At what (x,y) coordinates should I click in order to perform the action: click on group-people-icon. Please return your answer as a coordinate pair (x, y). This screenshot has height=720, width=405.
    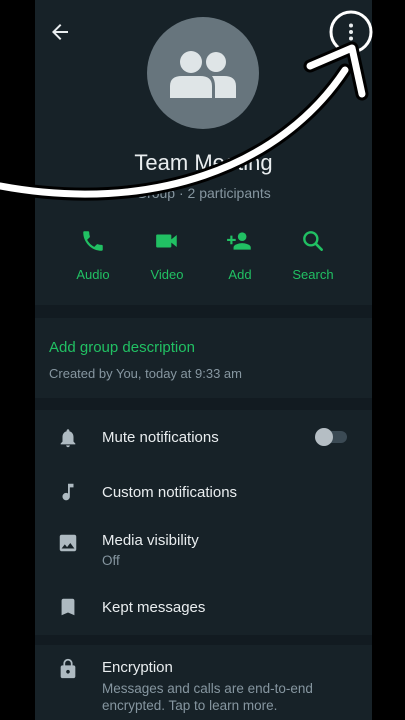
    Looking at the image, I should click on (203, 74).